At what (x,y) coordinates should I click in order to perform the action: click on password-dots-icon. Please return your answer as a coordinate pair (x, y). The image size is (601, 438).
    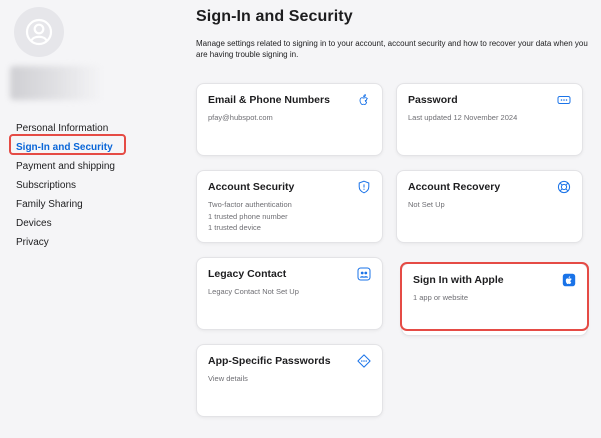
    Looking at the image, I should click on (564, 100).